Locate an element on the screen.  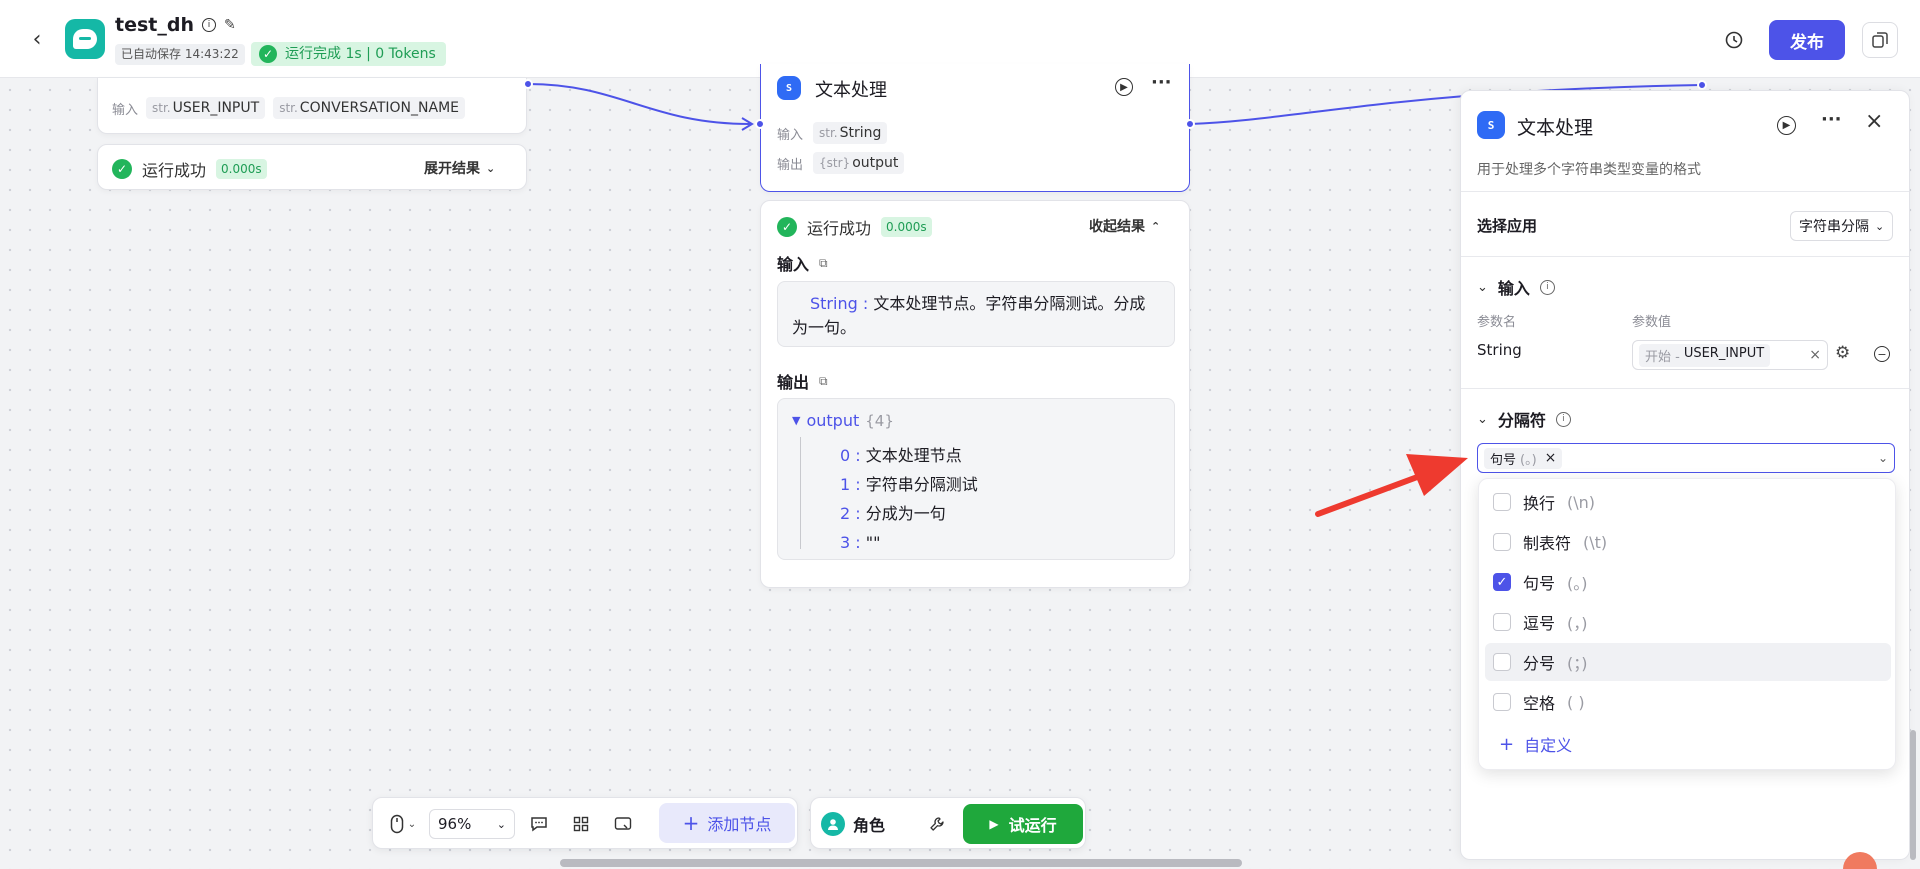
add-node-button: + 添加节点 is located at coordinates (727, 823).